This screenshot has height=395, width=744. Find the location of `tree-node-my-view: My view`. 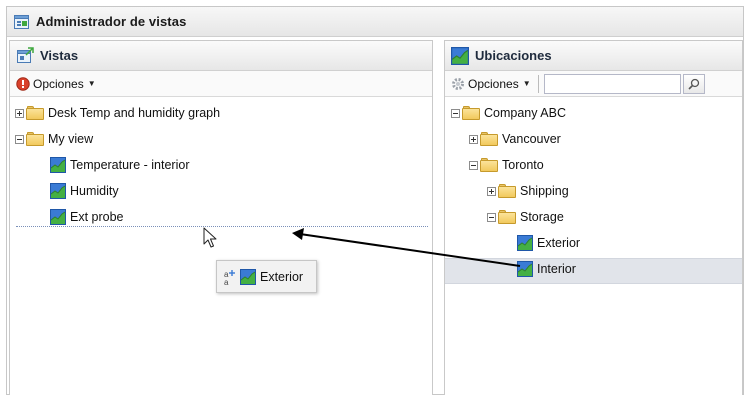

tree-node-my-view: My view is located at coordinates (221, 139).